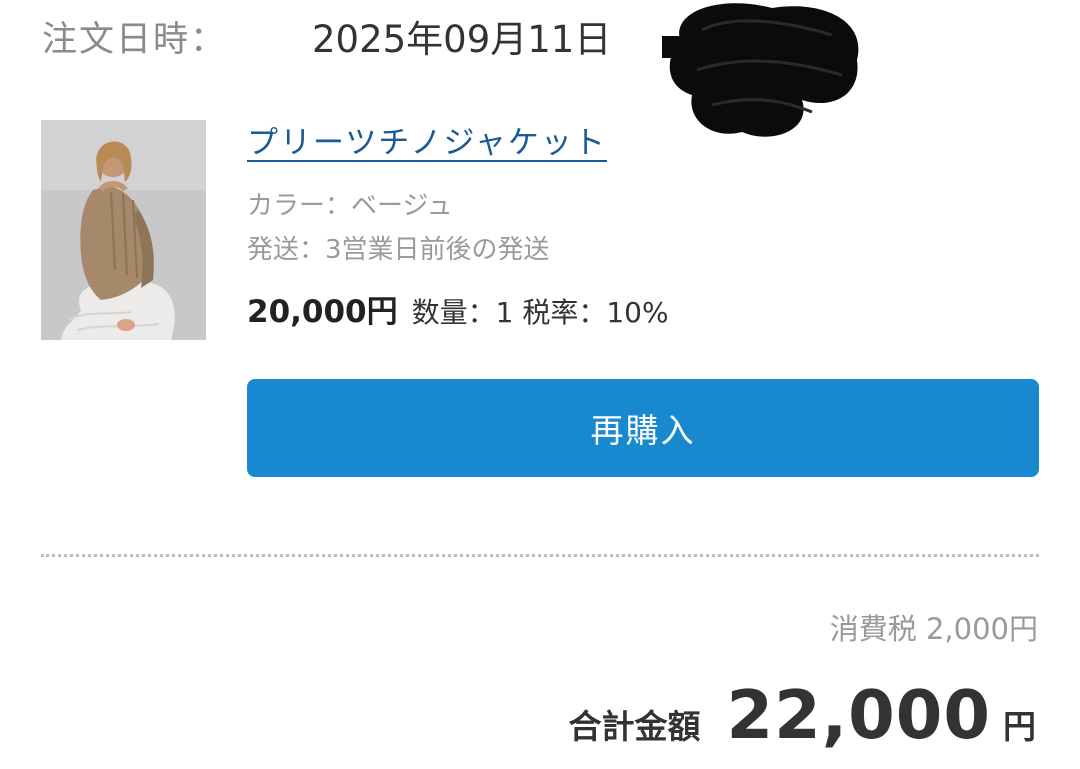  I want to click on price-row: 20,000円 数量：1 税率：10%, so click(647, 308).